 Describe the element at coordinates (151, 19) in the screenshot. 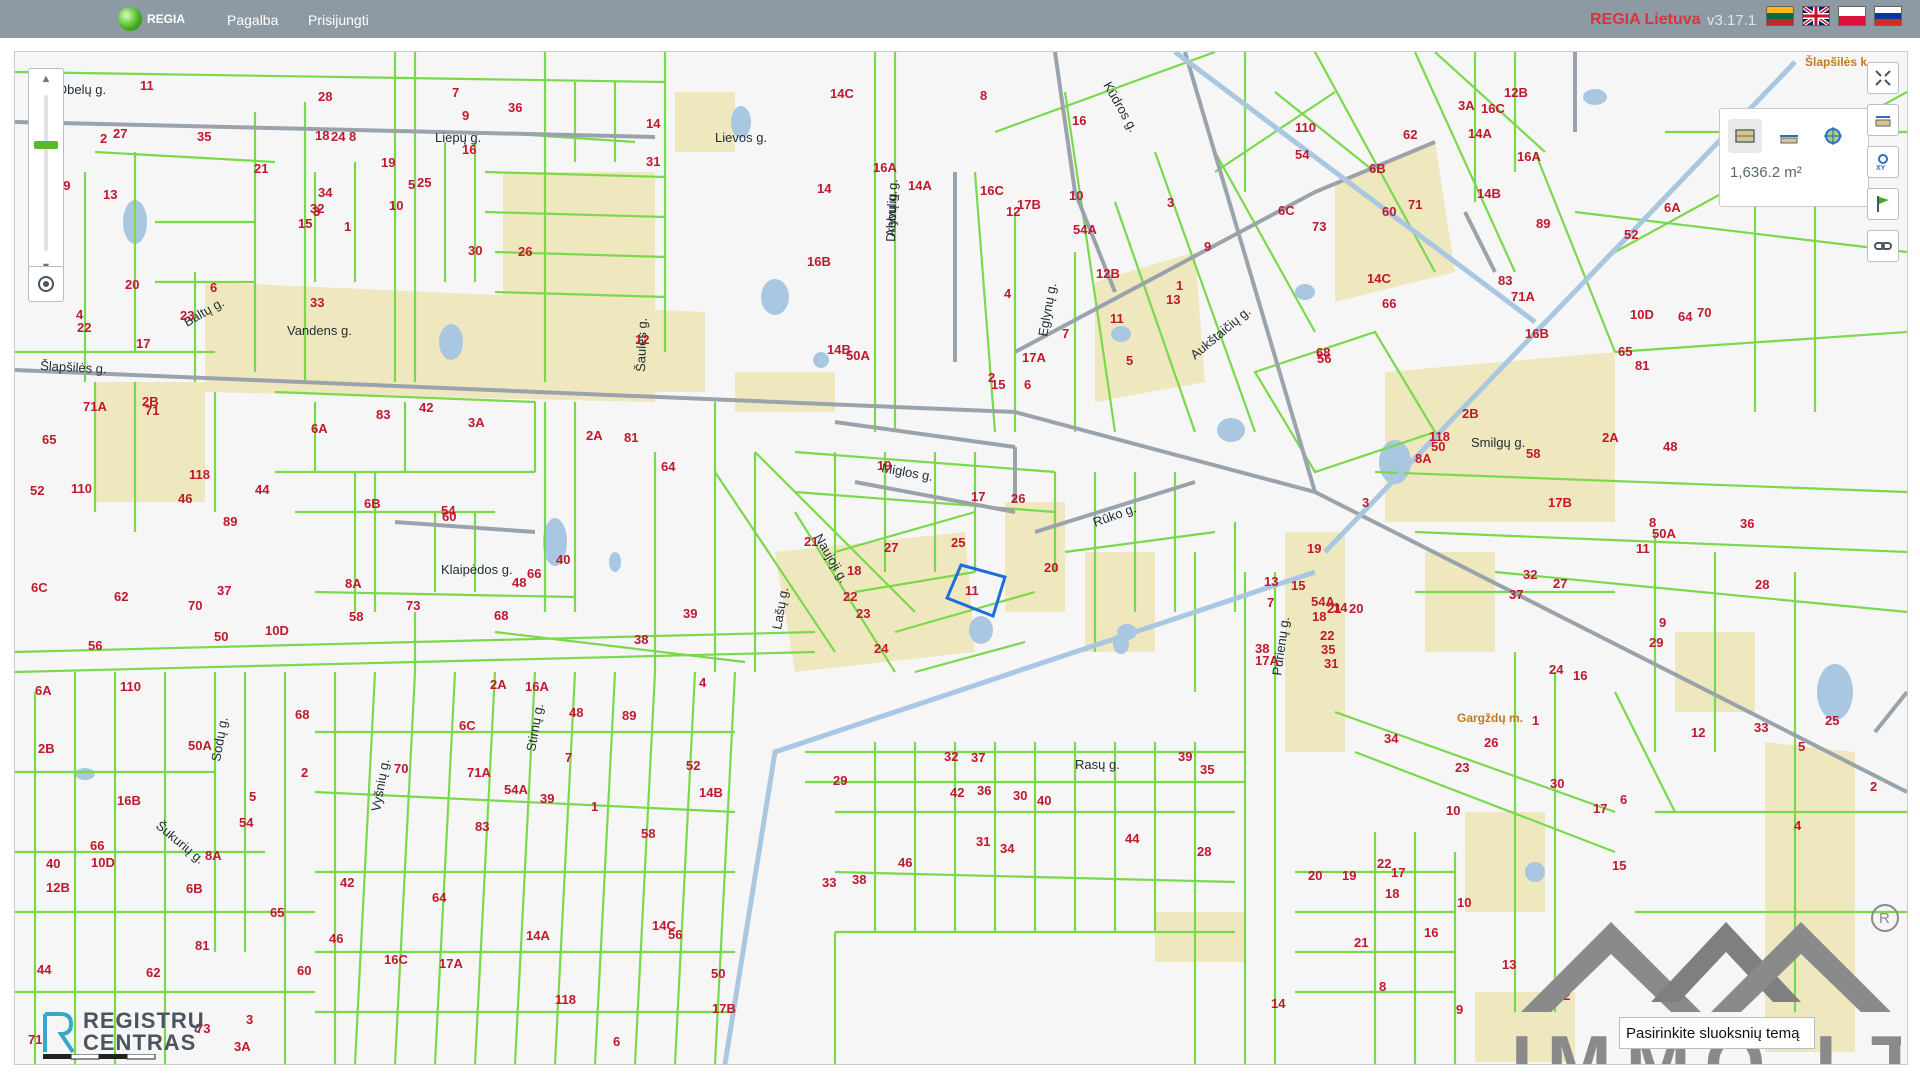

I see `regia-logo: REGIA` at that location.